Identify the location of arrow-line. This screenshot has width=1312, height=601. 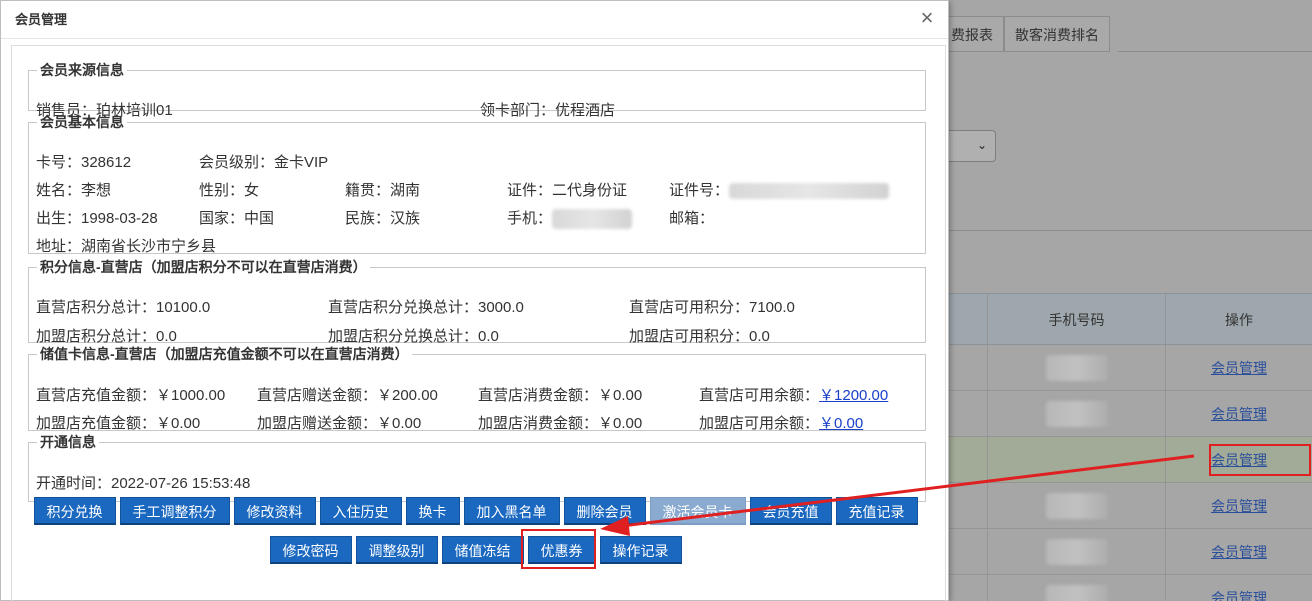
(908, 491).